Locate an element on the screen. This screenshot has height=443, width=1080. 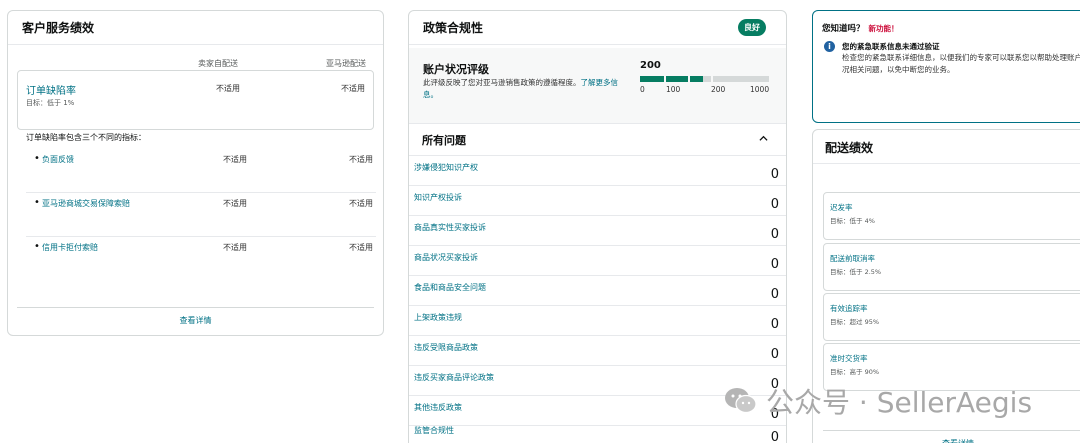
metrics-intro: 订单缺陷率包含三个不同的指标： is located at coordinates (86, 137).